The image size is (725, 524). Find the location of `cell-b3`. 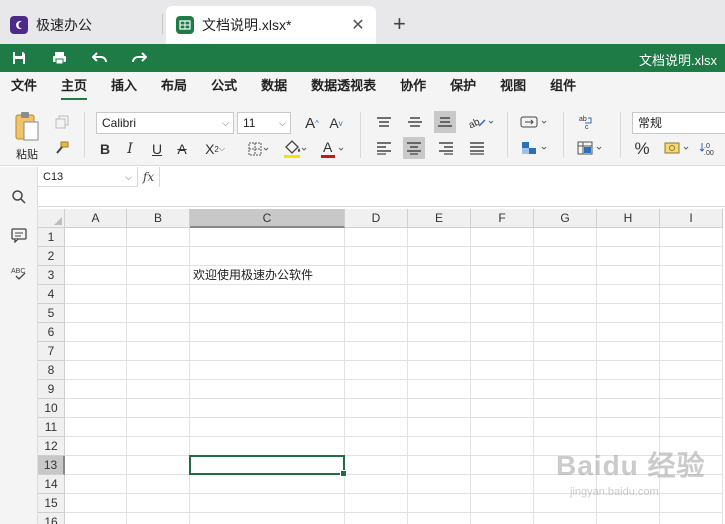

cell-b3 is located at coordinates (158, 275).